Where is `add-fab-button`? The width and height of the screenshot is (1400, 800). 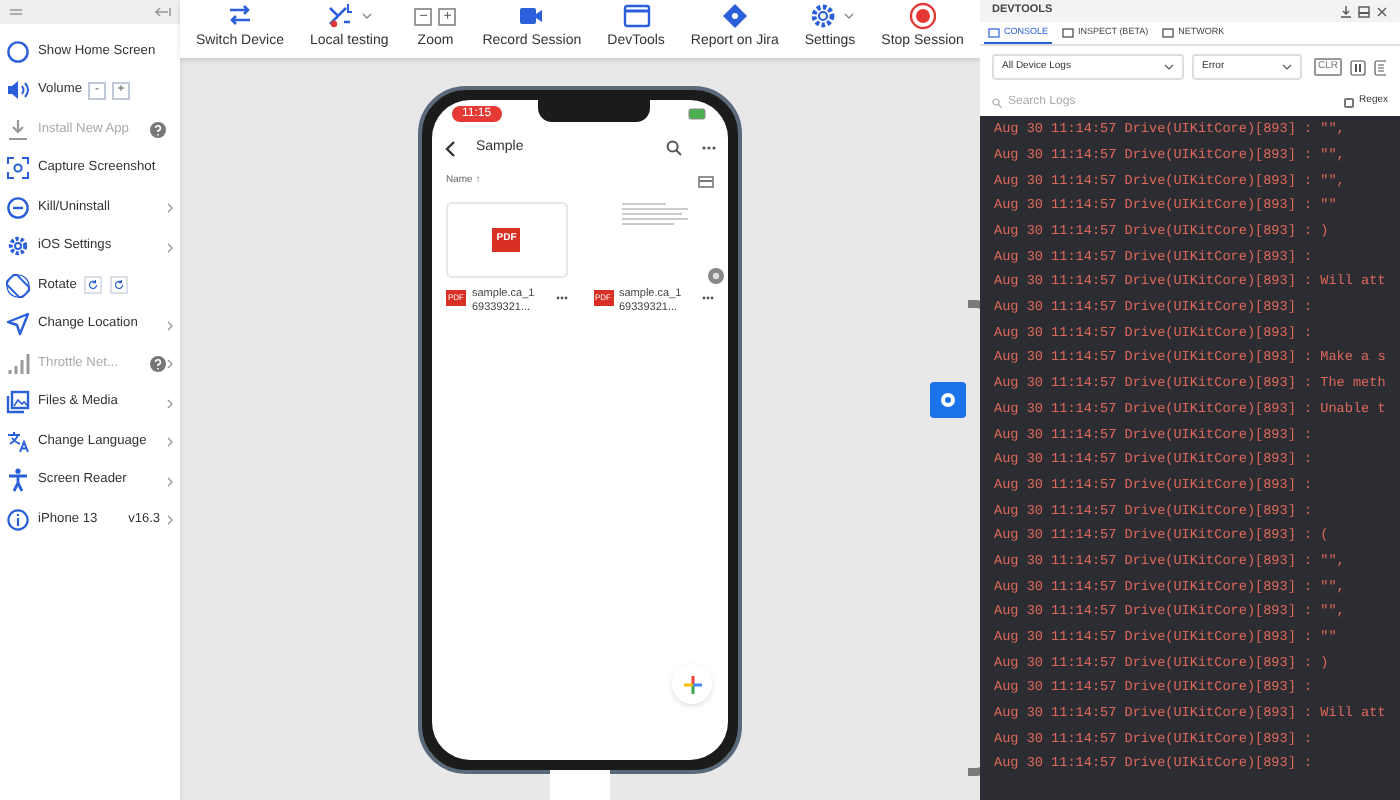 add-fab-button is located at coordinates (692, 684).